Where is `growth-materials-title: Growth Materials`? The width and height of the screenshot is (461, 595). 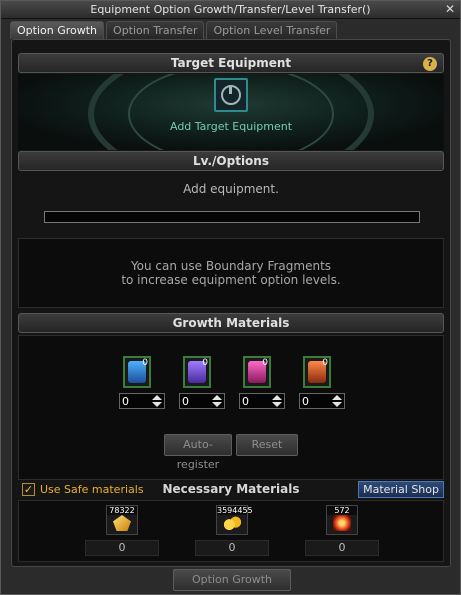 growth-materials-title: Growth Materials is located at coordinates (231, 323).